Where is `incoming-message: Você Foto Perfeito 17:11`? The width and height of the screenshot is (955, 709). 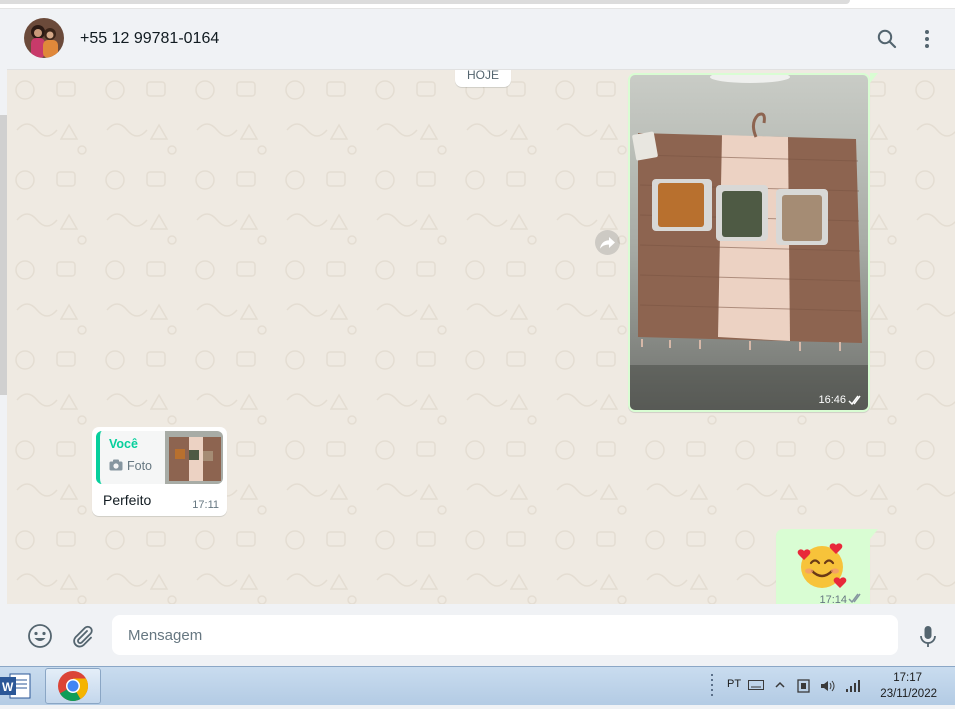
incoming-message: Você Foto Perfeito 17:11 is located at coordinates (159, 471).